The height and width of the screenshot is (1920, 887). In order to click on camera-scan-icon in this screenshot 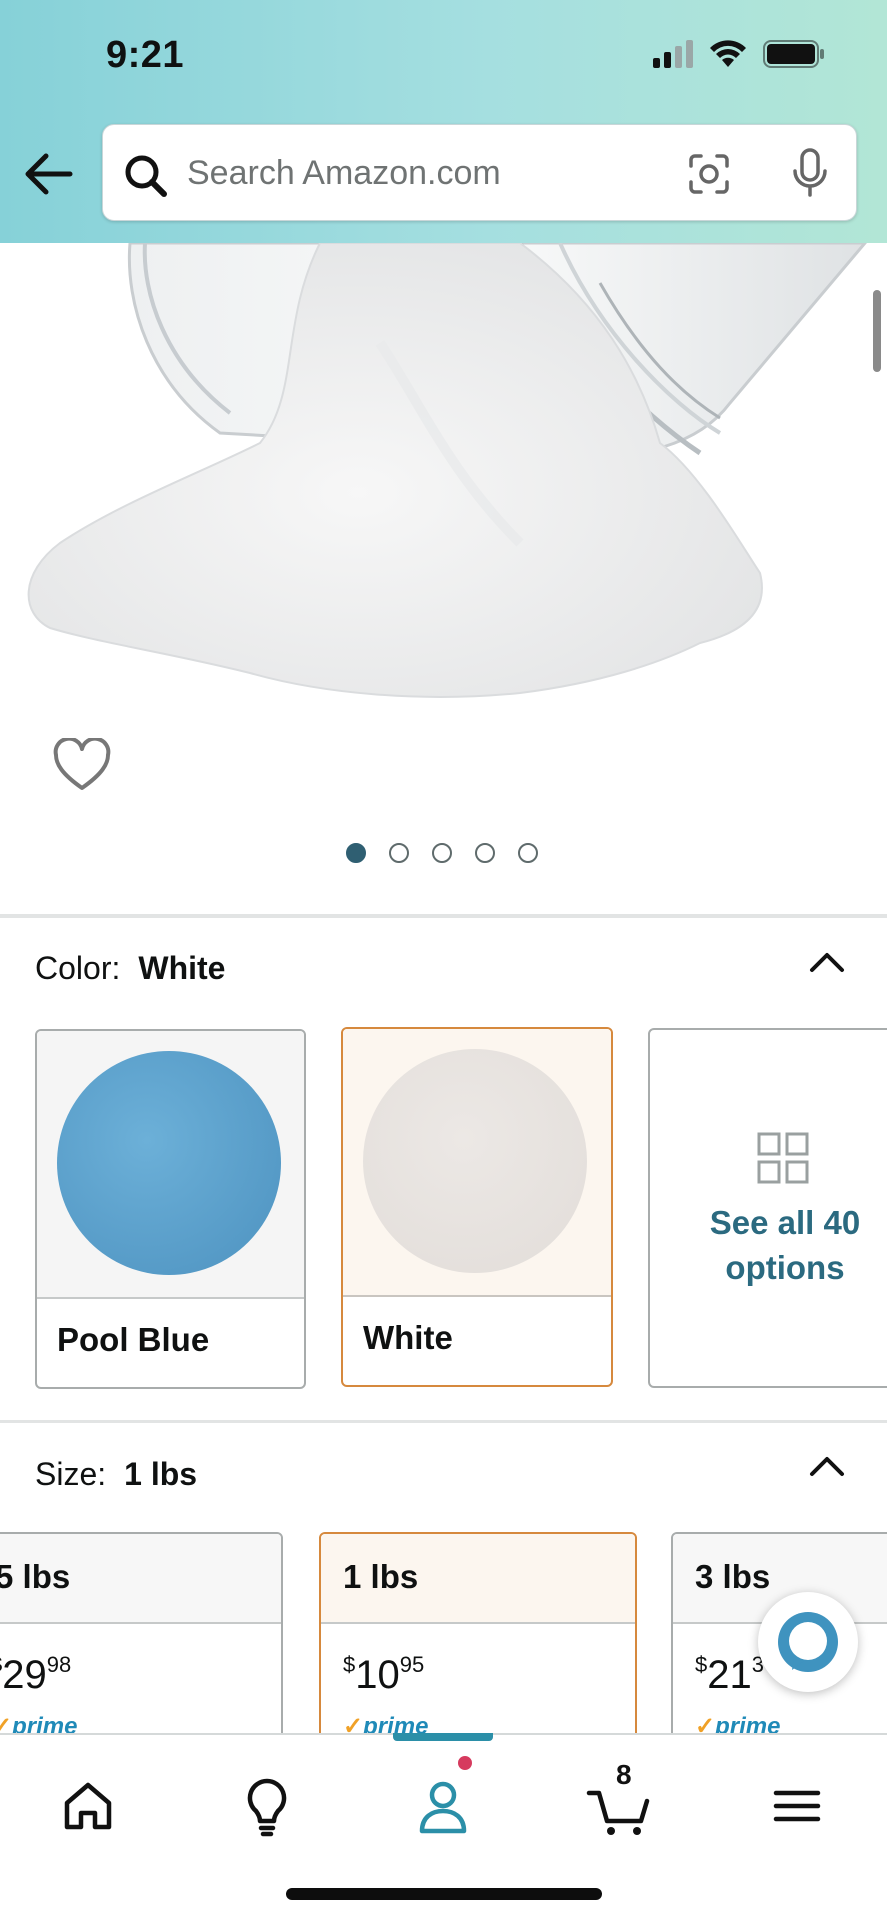, I will do `click(709, 174)`.